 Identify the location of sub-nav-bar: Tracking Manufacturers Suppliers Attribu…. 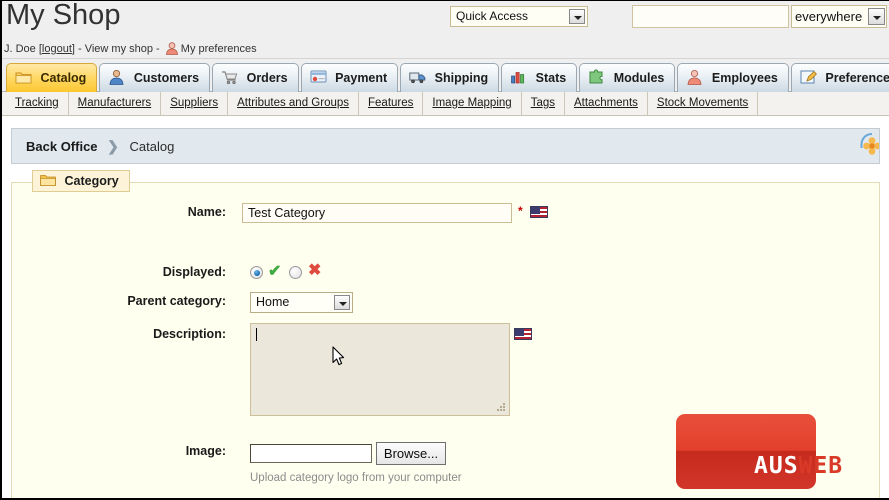
(445, 104).